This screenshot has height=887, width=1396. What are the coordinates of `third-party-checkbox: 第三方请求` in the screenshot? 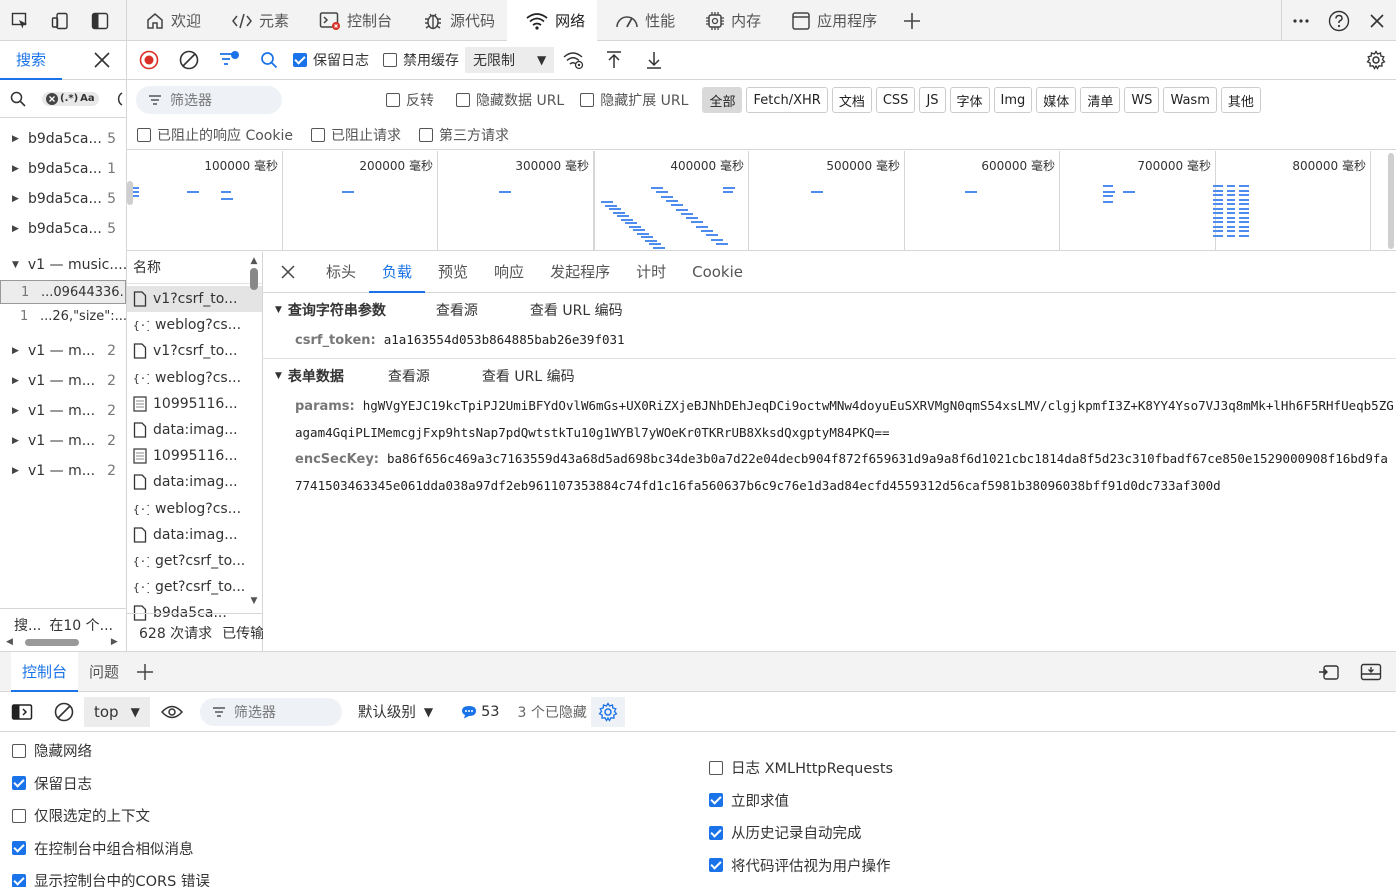 It's located at (463, 135).